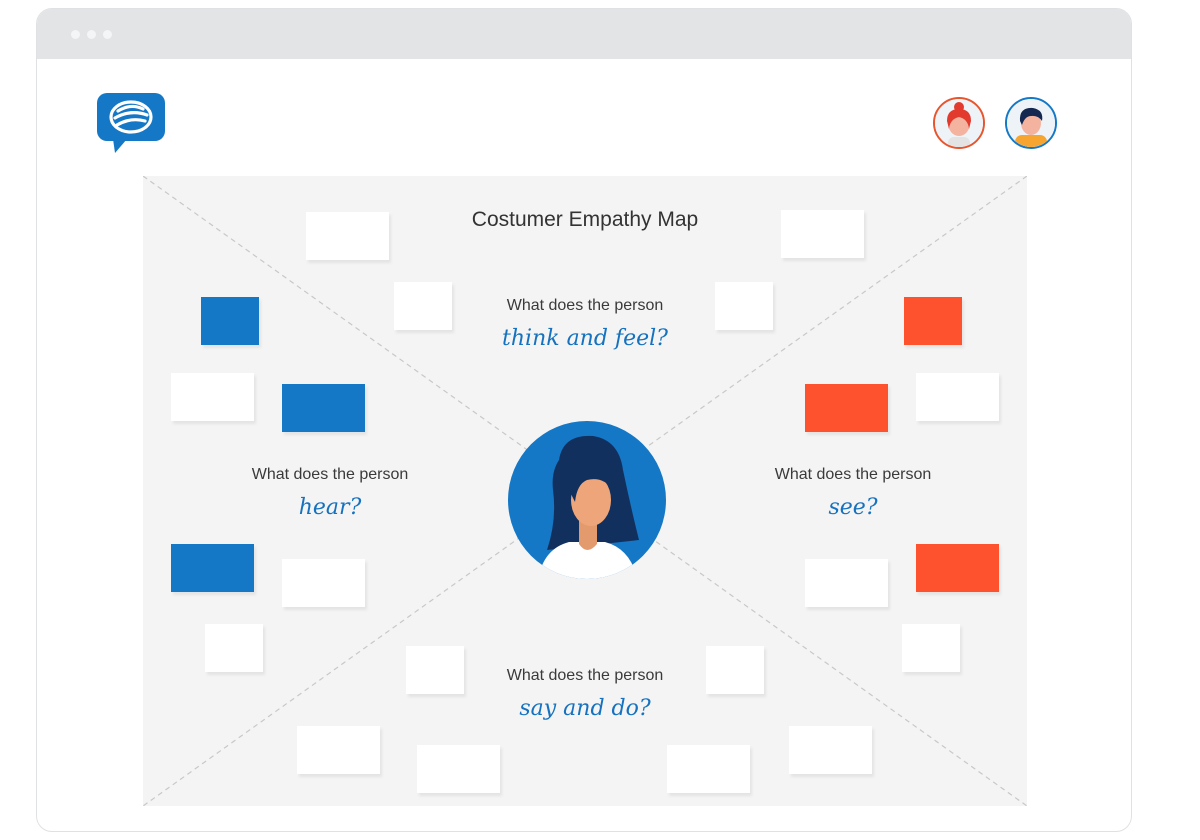 The image size is (1200, 840). Describe the element at coordinates (330, 474) in the screenshot. I see `left-quadrant-prompt: What does the person` at that location.